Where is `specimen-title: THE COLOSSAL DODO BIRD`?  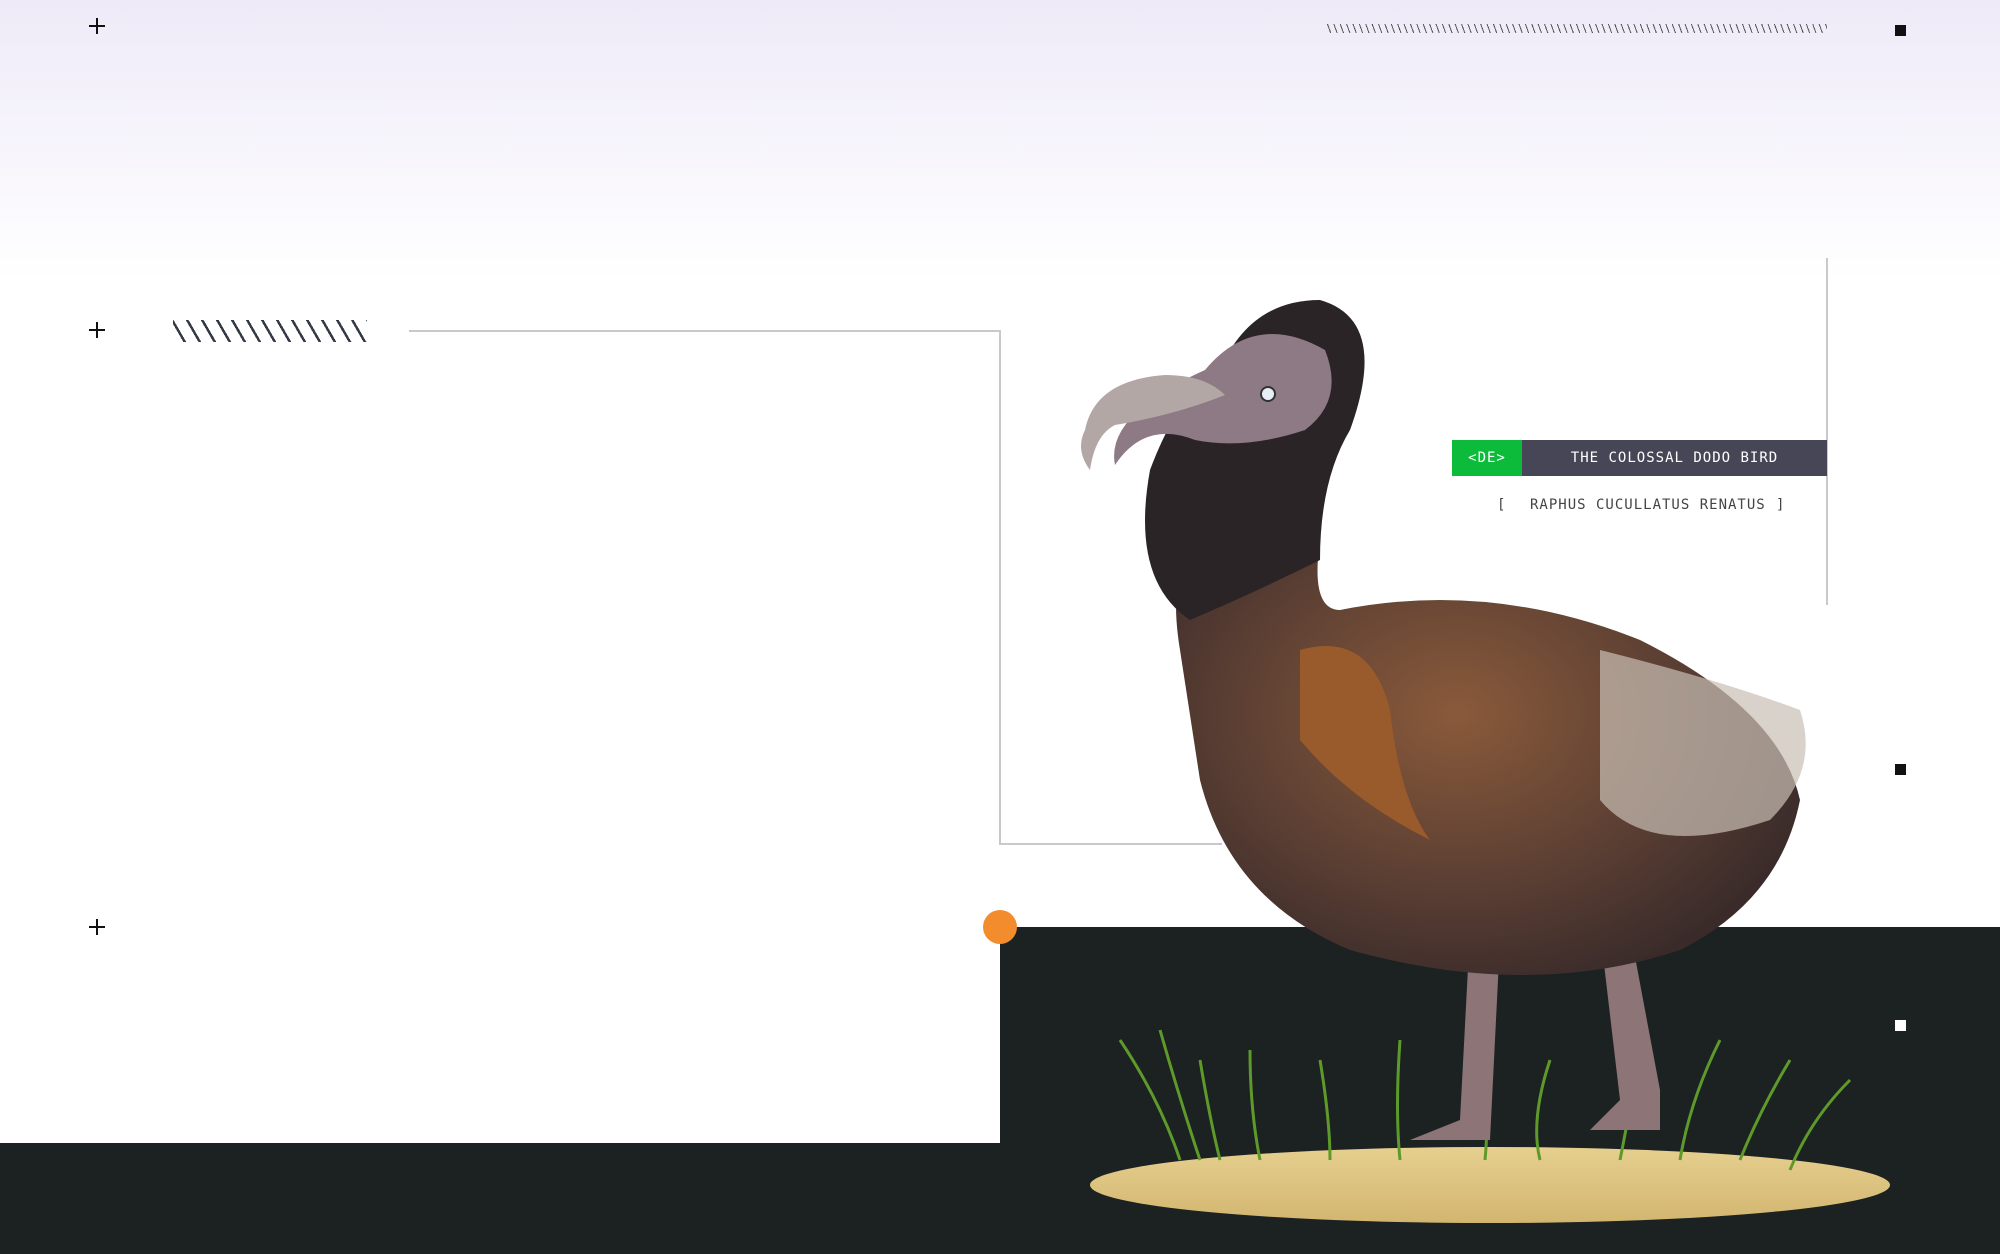
specimen-title: THE COLOSSAL DODO BIRD is located at coordinates (1674, 458).